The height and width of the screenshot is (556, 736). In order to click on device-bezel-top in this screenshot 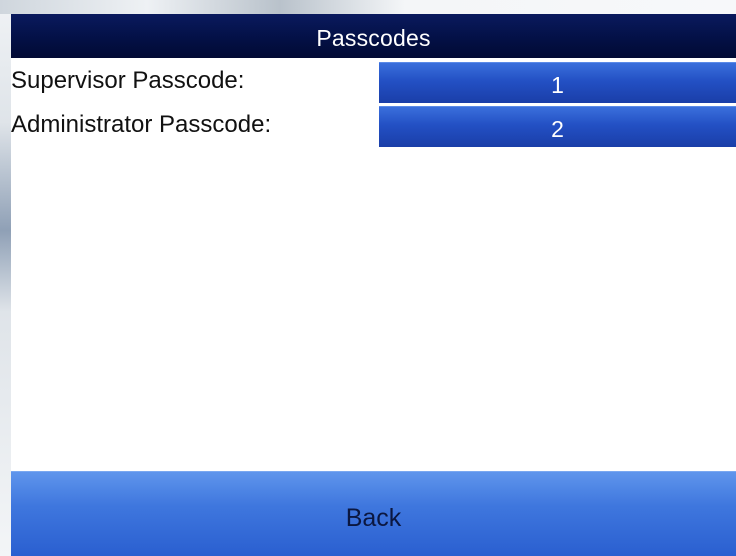, I will do `click(368, 7)`.